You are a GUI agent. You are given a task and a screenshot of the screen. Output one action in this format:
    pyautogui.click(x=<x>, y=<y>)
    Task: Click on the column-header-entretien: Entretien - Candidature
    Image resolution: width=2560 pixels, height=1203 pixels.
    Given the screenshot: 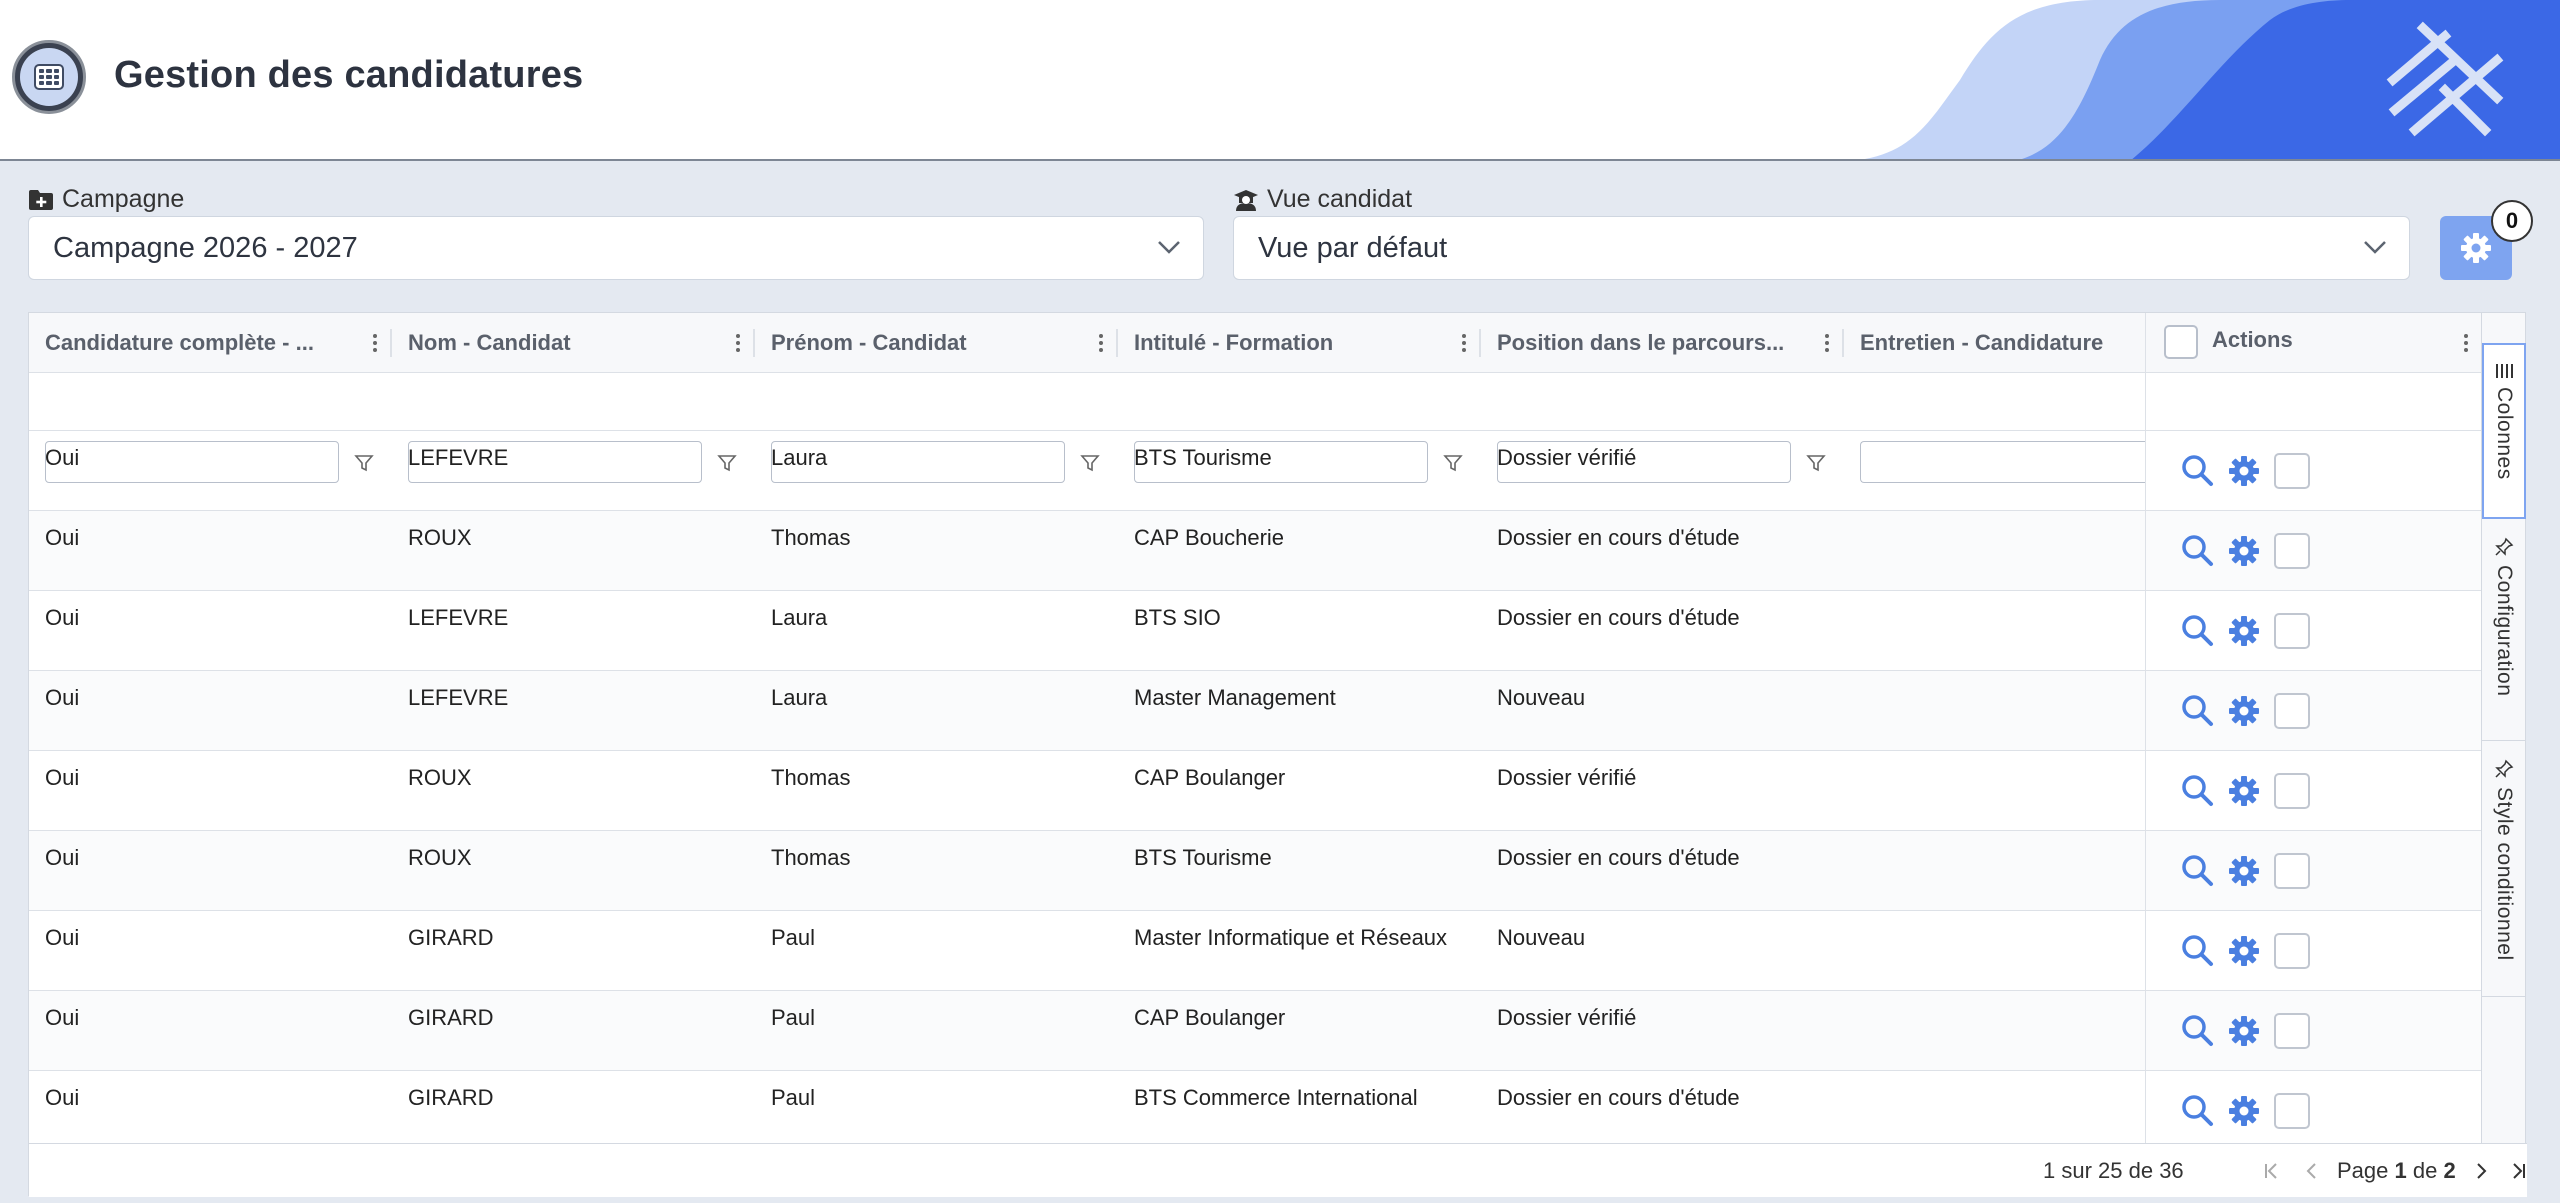 What is the action you would take?
    pyautogui.click(x=1994, y=343)
    